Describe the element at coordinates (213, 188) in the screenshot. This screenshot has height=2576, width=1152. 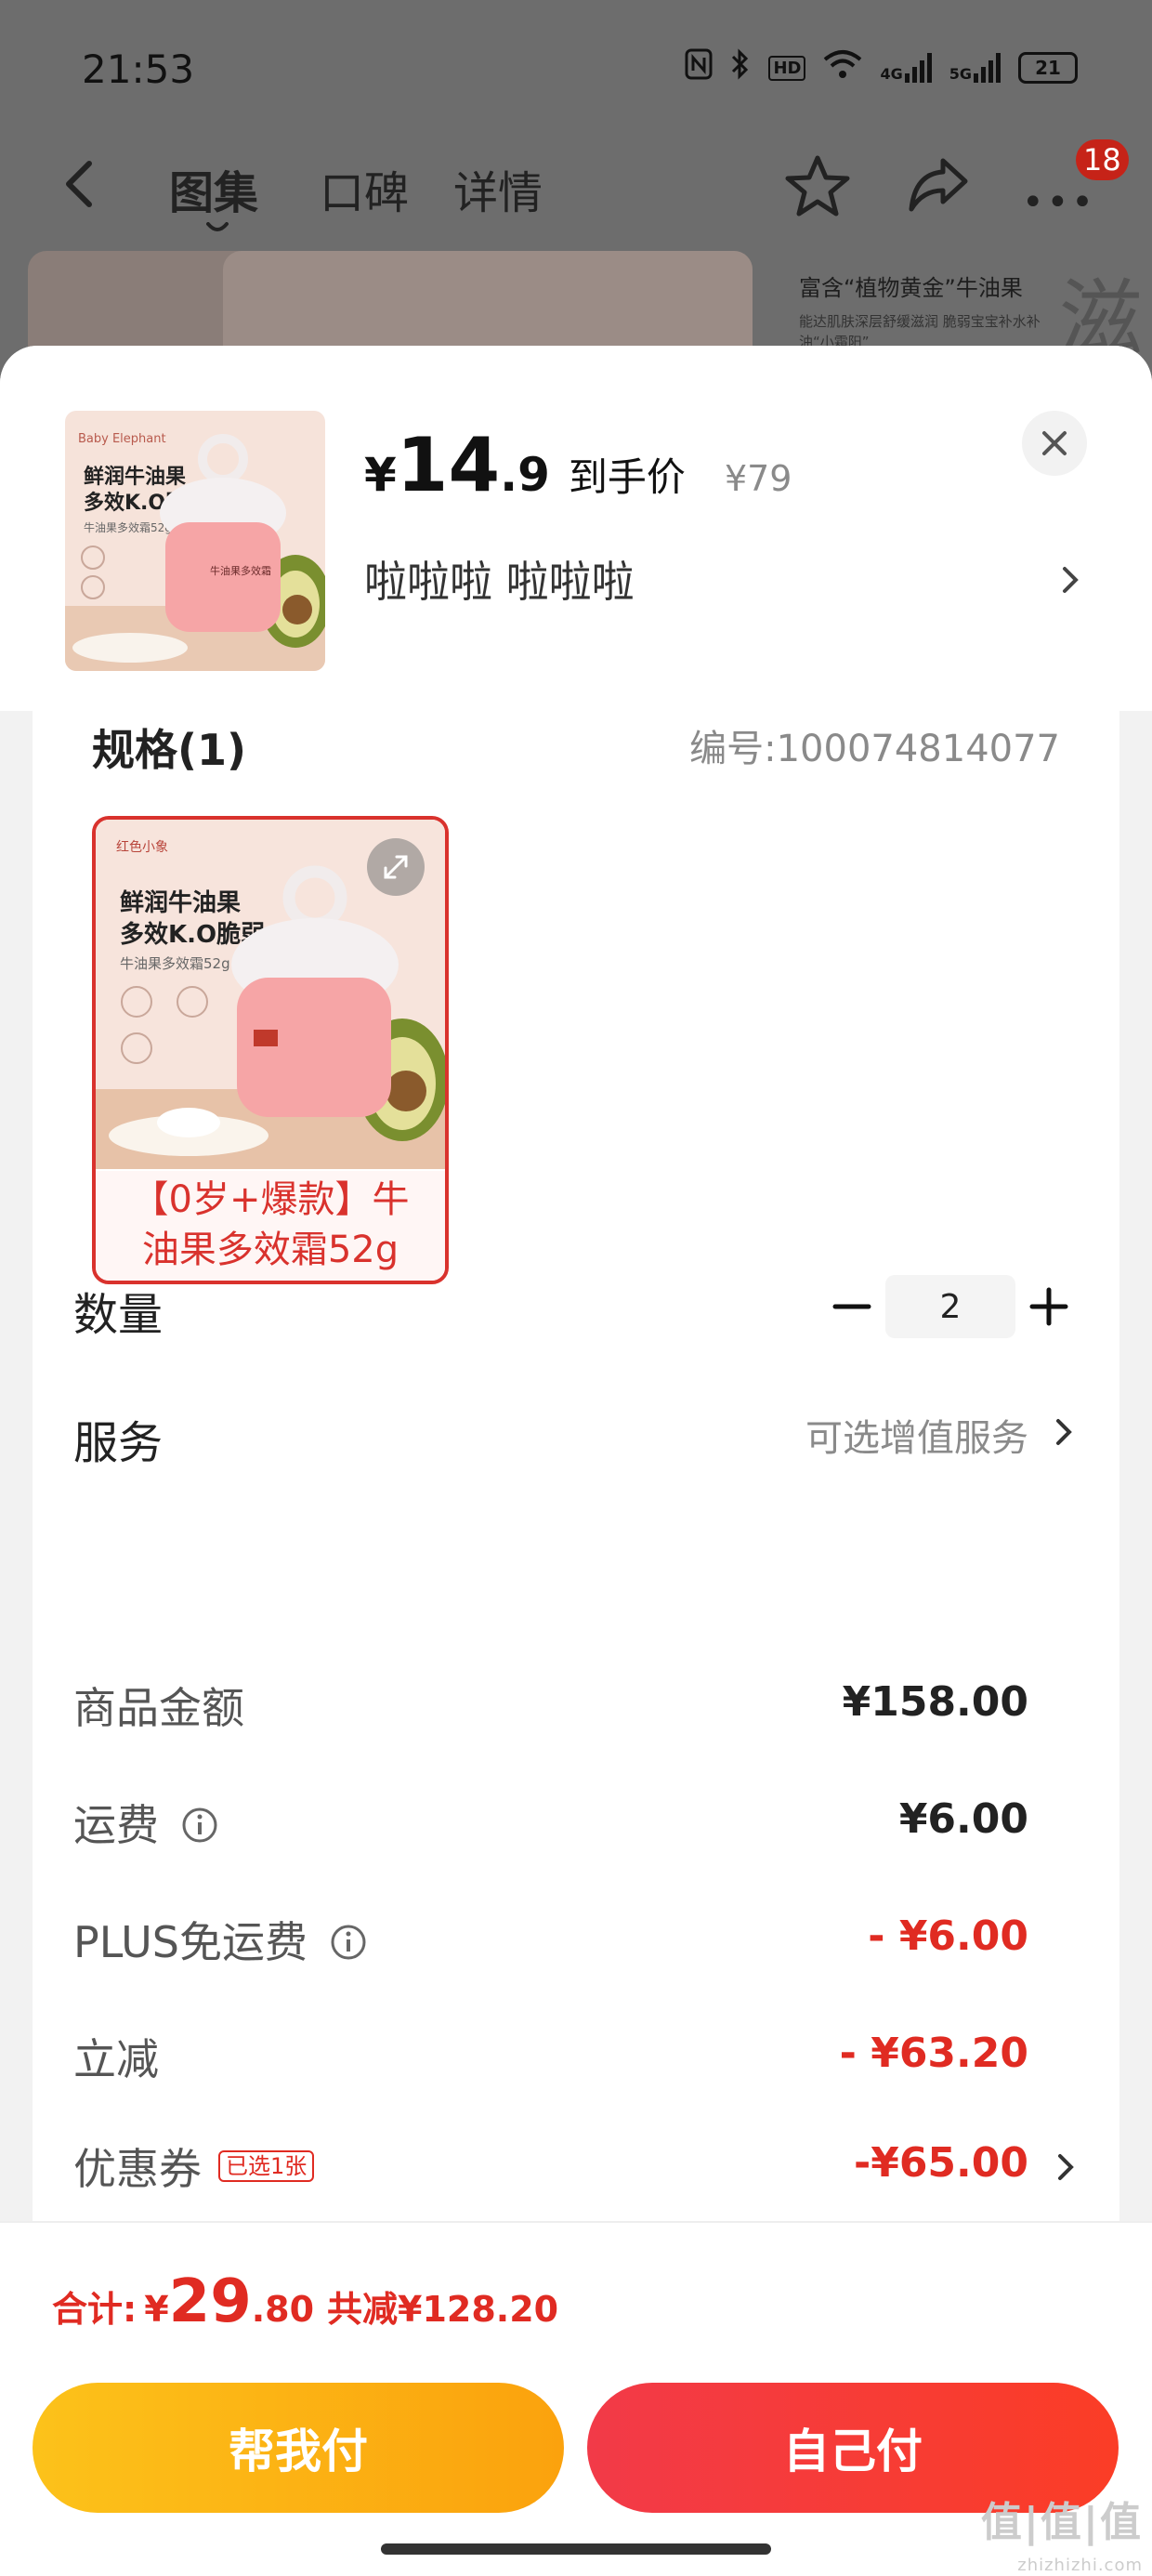
I see `tab-gallery: 图集` at that location.